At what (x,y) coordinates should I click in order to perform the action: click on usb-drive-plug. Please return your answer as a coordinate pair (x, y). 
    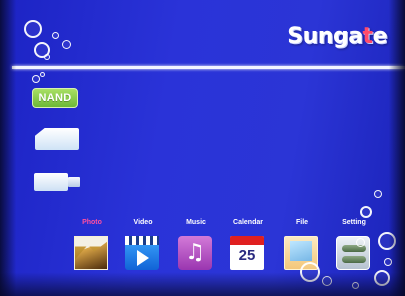
    Looking at the image, I should click on (74, 182).